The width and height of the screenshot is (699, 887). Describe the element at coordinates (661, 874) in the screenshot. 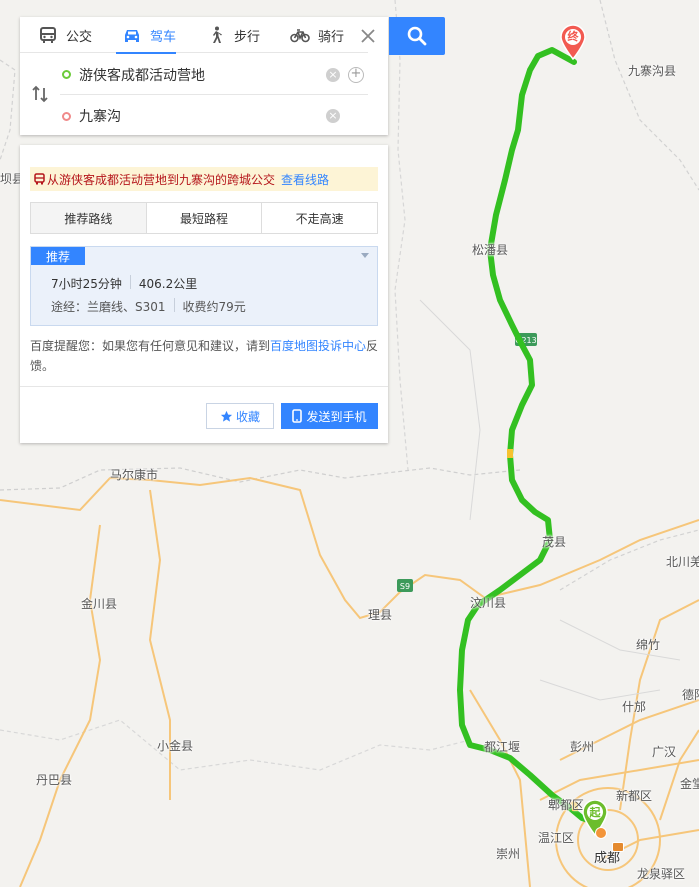

I see `map-label-longquanyi: 龙泉驿区` at that location.